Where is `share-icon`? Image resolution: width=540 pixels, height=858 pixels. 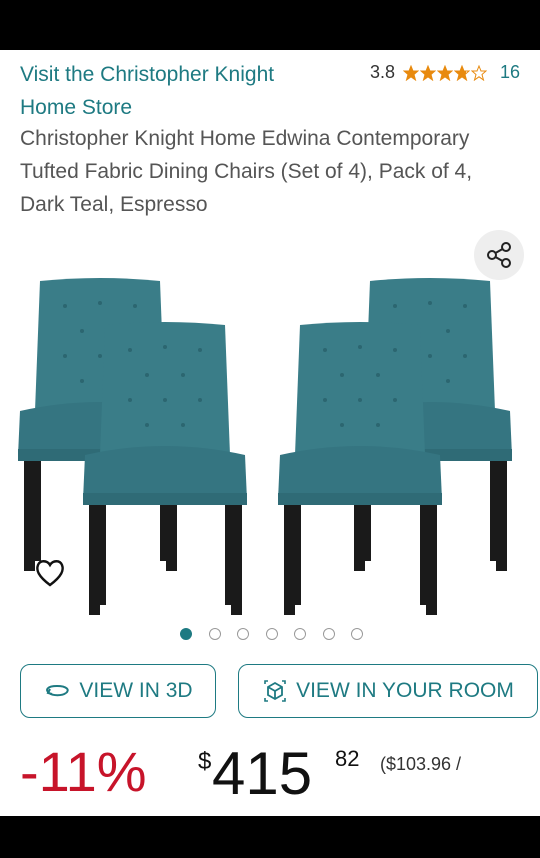
share-icon is located at coordinates (499, 255).